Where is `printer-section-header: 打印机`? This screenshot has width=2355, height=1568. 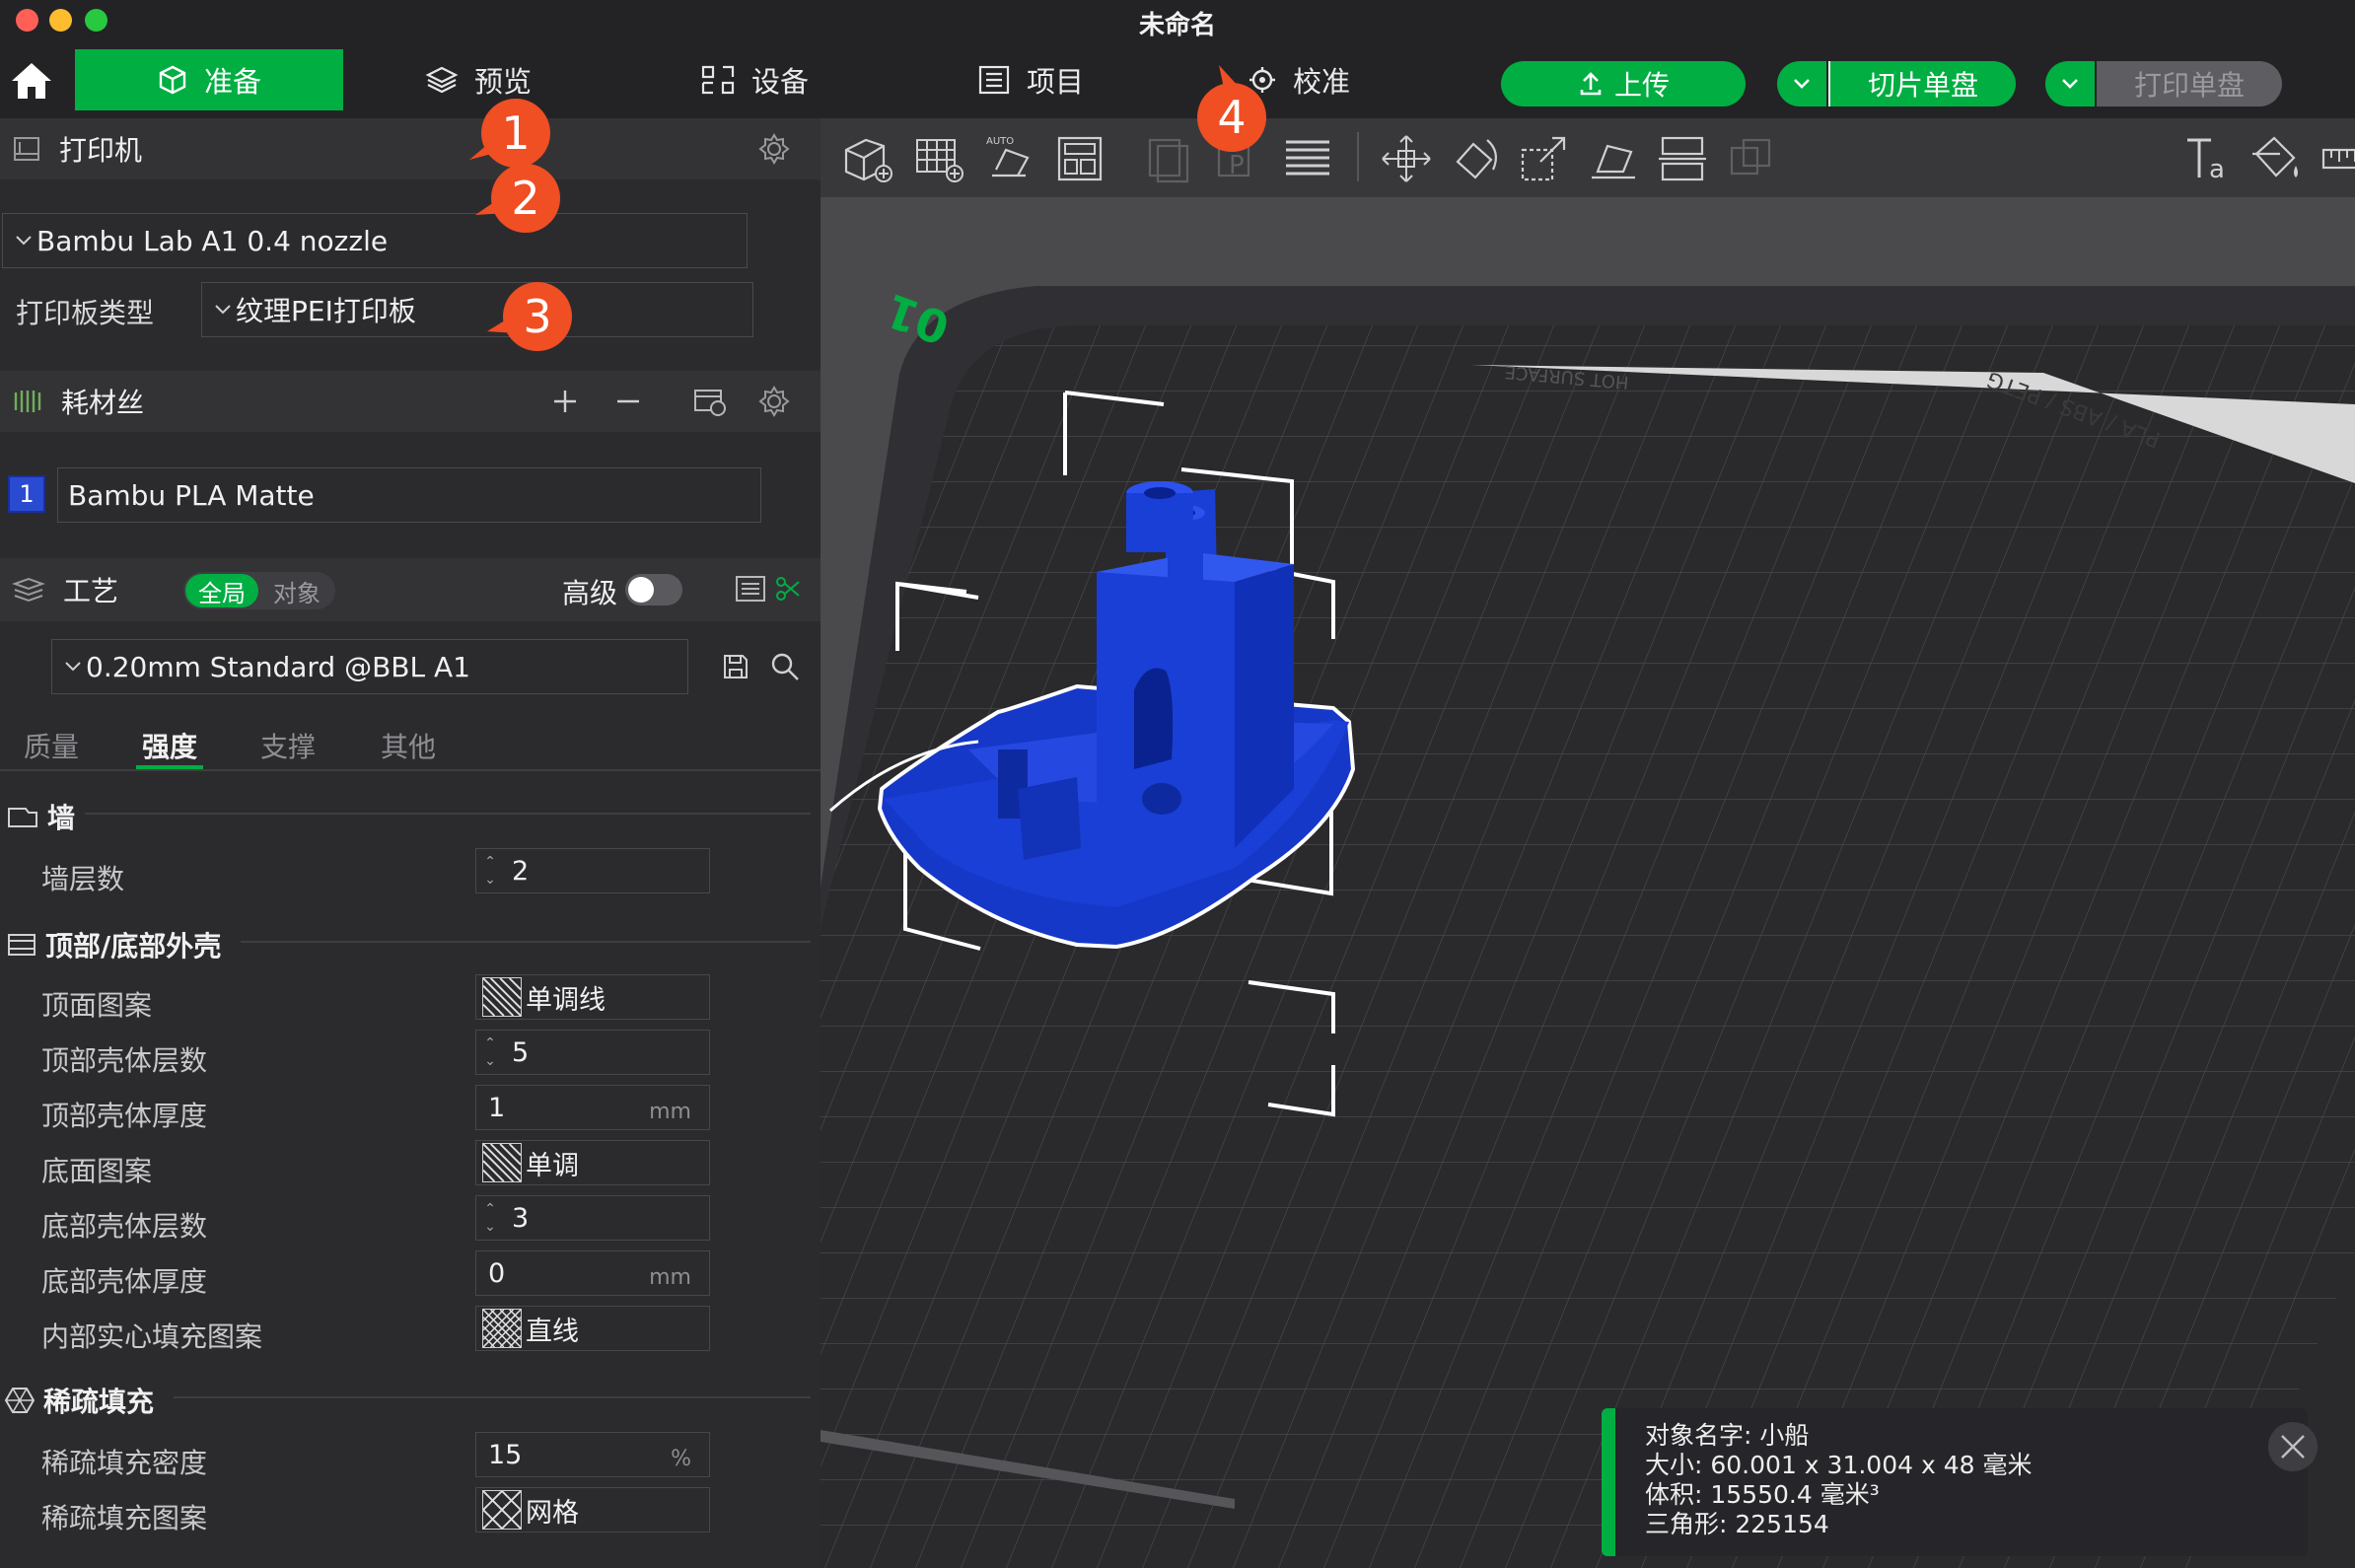
printer-section-header: 打印机 is located at coordinates (411, 148).